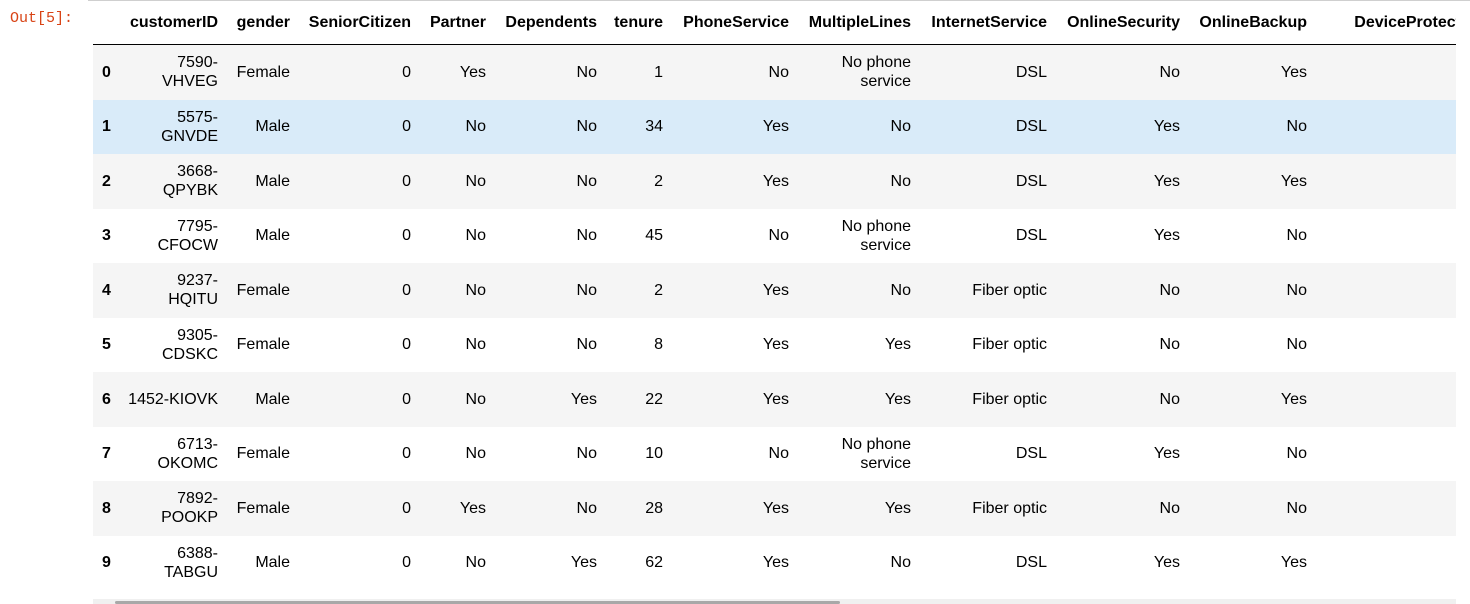  What do you see at coordinates (658, 345) in the screenshot?
I see `table-cell: 8` at bounding box center [658, 345].